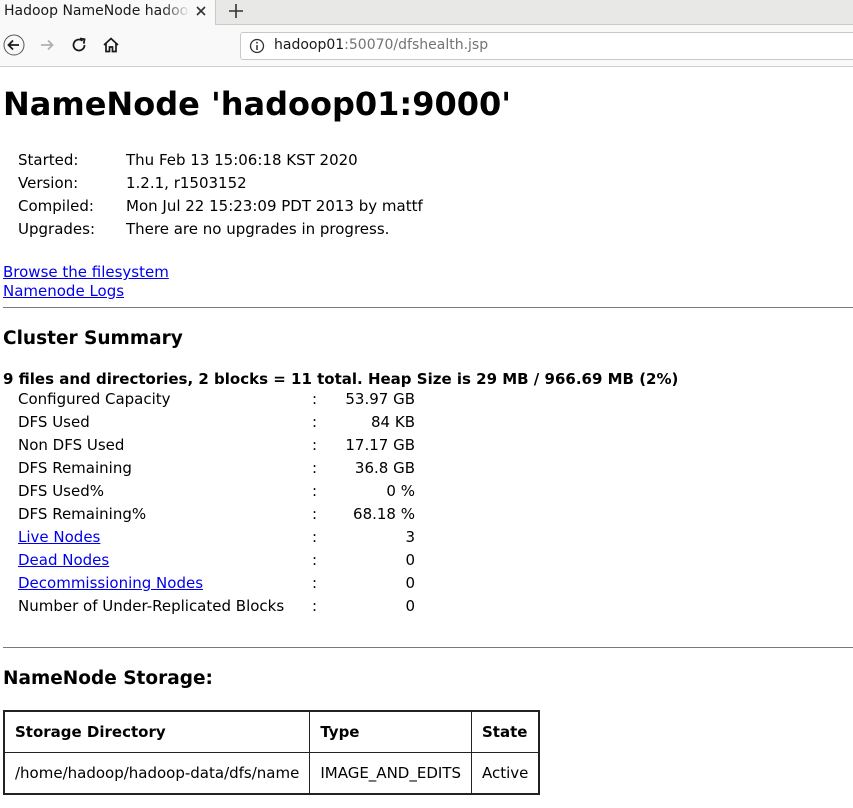 The image size is (853, 808). What do you see at coordinates (157, 731) in the screenshot?
I see `column-header: Storage Directory` at bounding box center [157, 731].